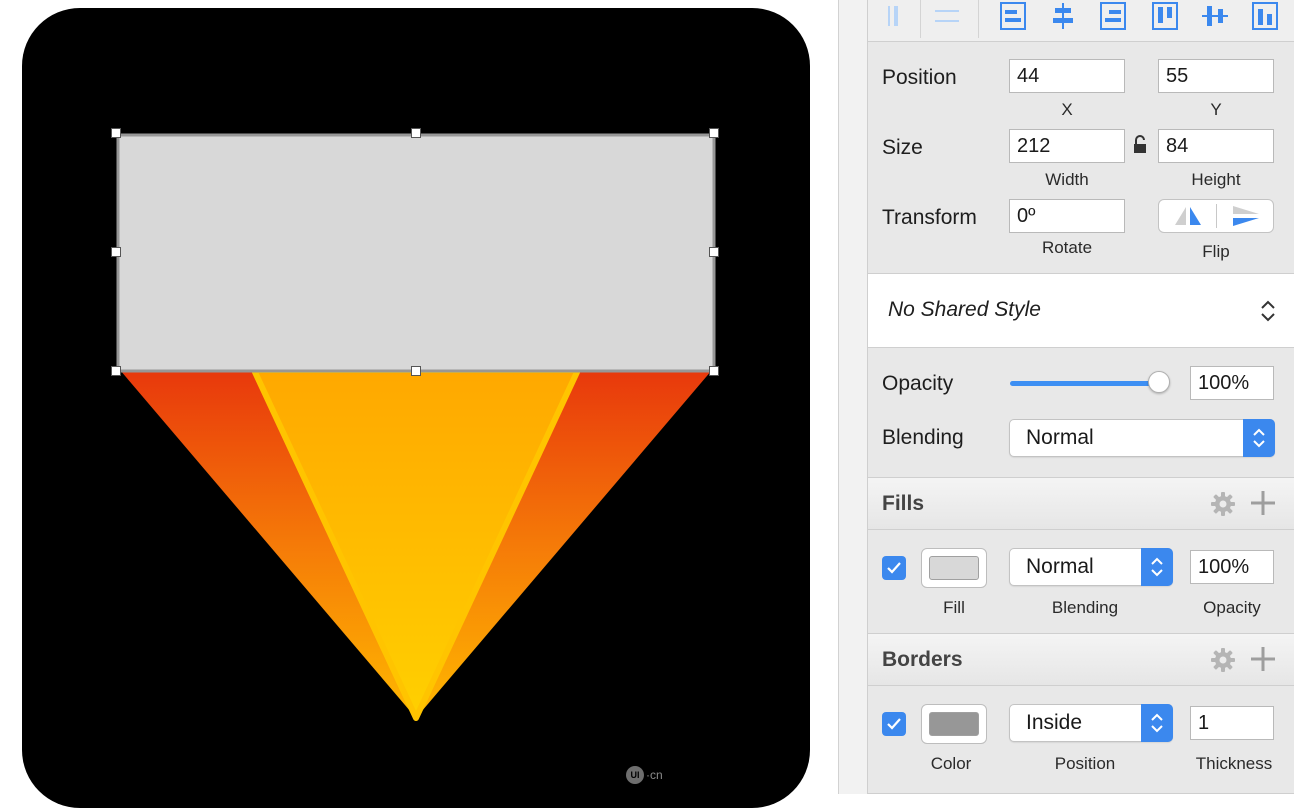  Describe the element at coordinates (1216, 109) in the screenshot. I see `position-y-caption: Y` at that location.